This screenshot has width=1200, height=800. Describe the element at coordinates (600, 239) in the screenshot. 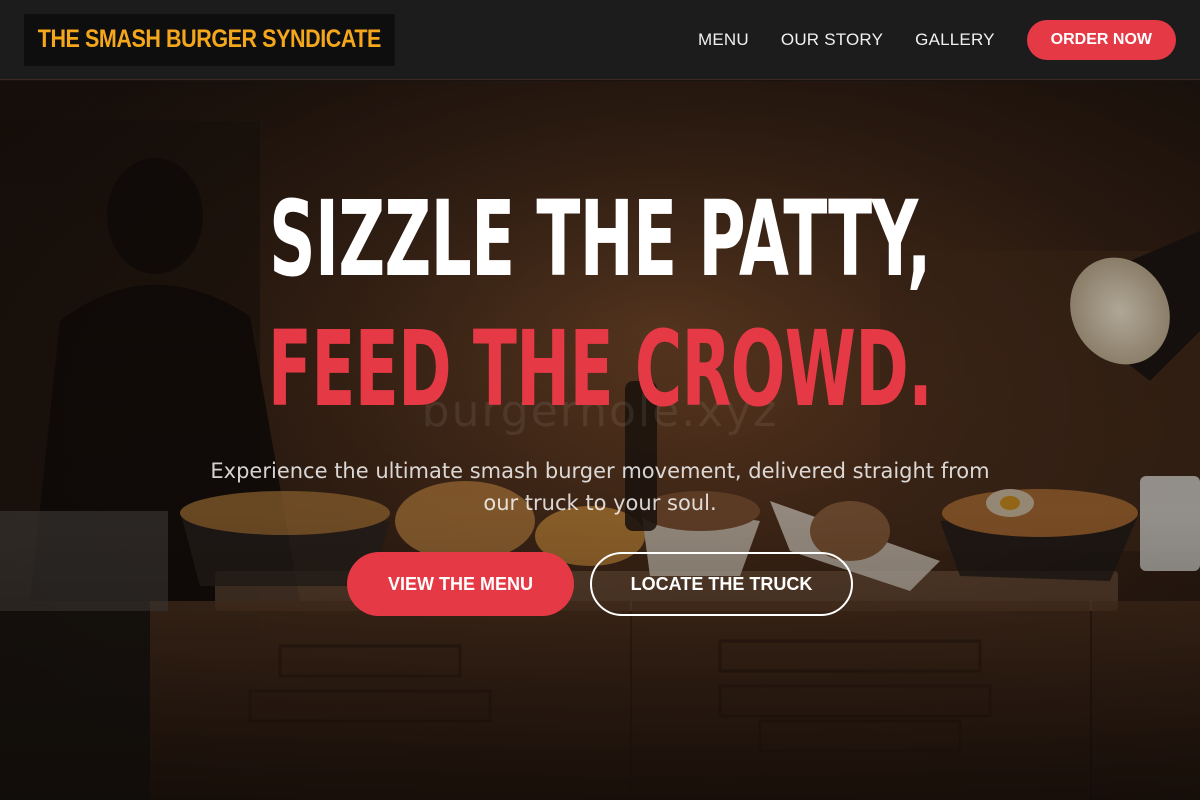

I see `hero-headline-line1: SIZZLE THE PATTY,` at that location.